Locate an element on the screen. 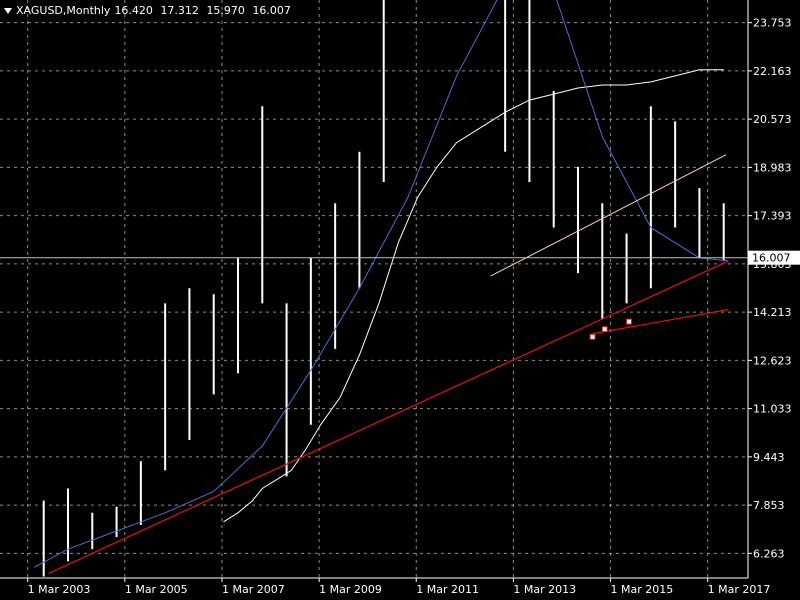 This screenshot has height=600, width=800. low-value: 15.970 is located at coordinates (225, 10).